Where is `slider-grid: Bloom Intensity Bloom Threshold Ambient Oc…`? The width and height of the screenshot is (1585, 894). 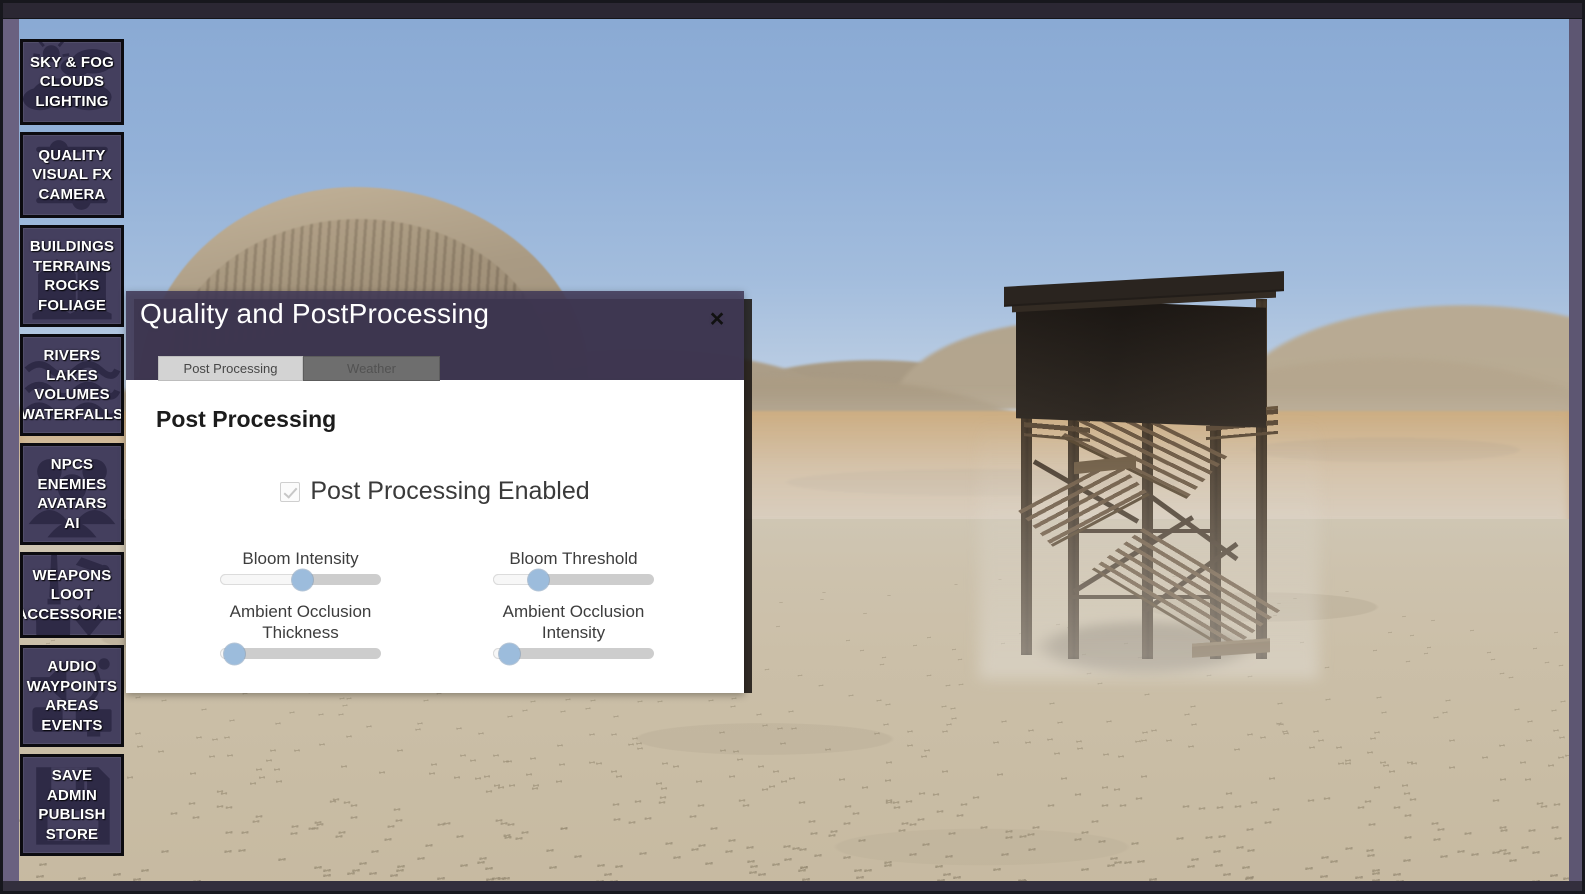
slider-grid: Bloom Intensity Bloom Threshold Ambient Oc… is located at coordinates (435, 606).